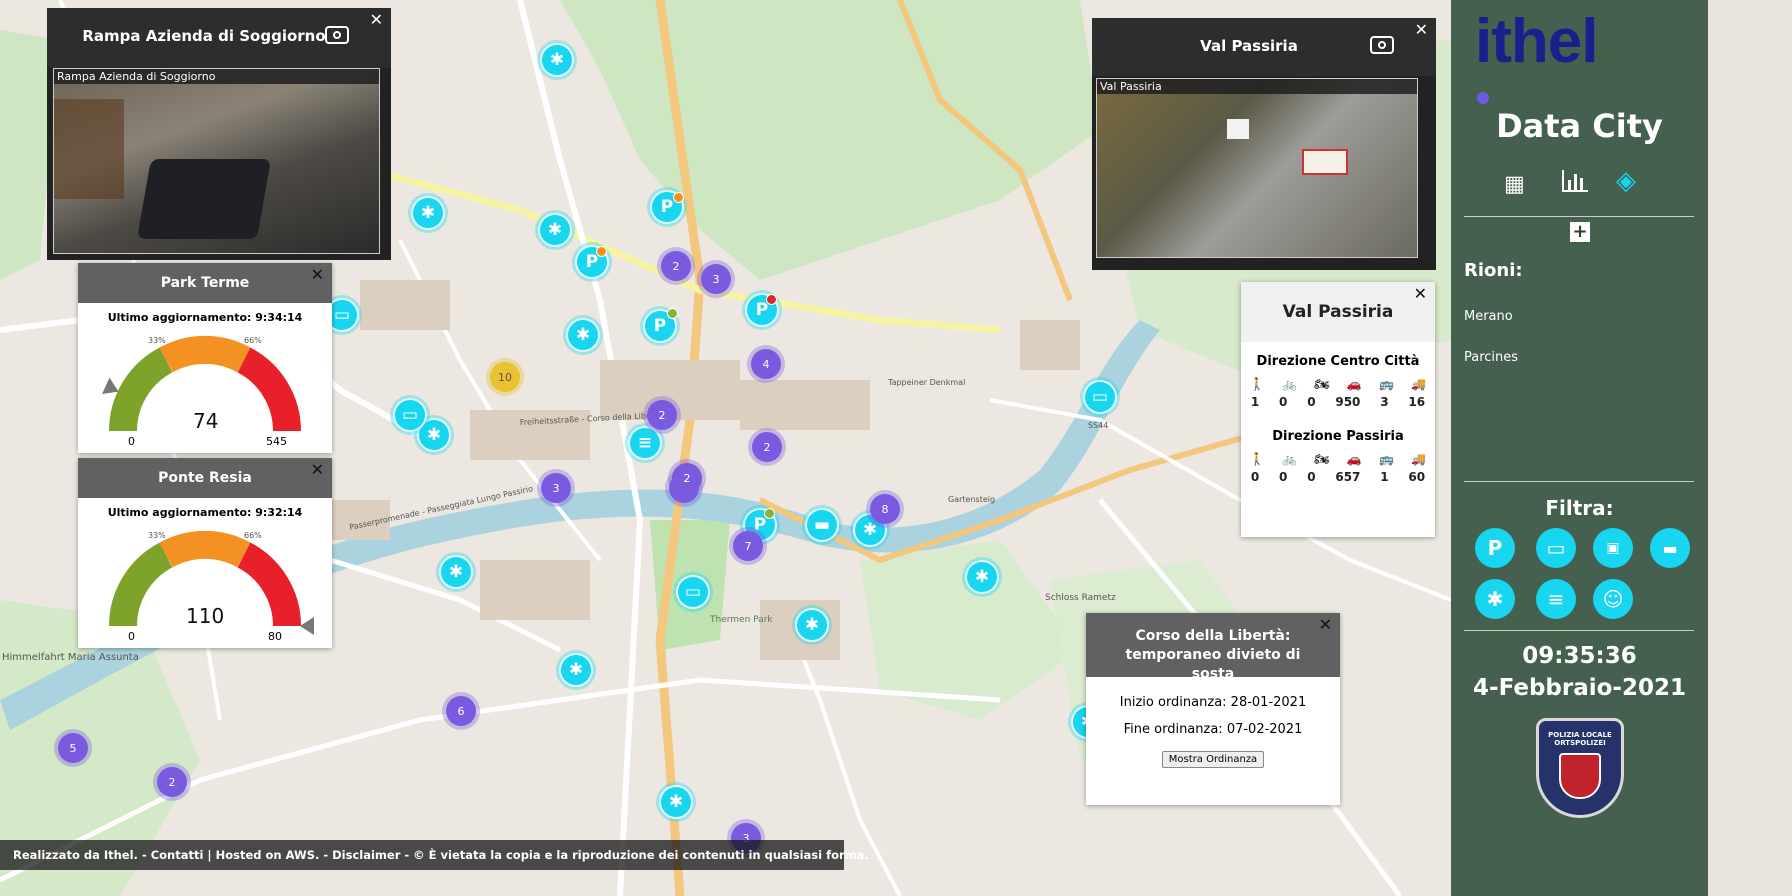 This screenshot has height=896, width=1792. I want to click on cluster-marker: 4, so click(766, 364).